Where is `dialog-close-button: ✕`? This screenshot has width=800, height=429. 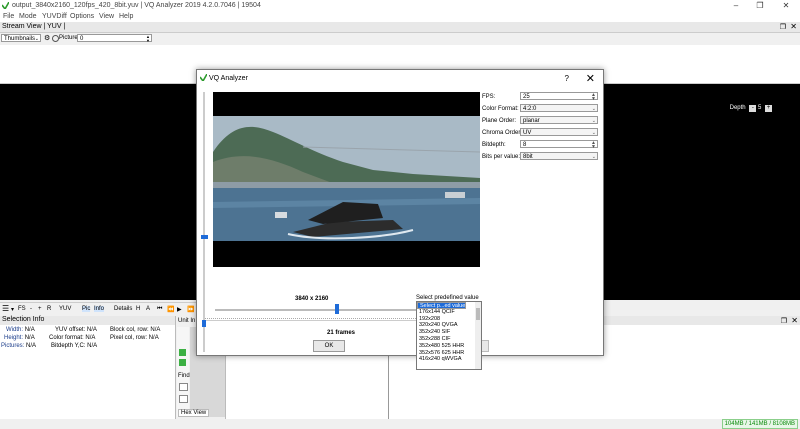 dialog-close-button: ✕ is located at coordinates (590, 78).